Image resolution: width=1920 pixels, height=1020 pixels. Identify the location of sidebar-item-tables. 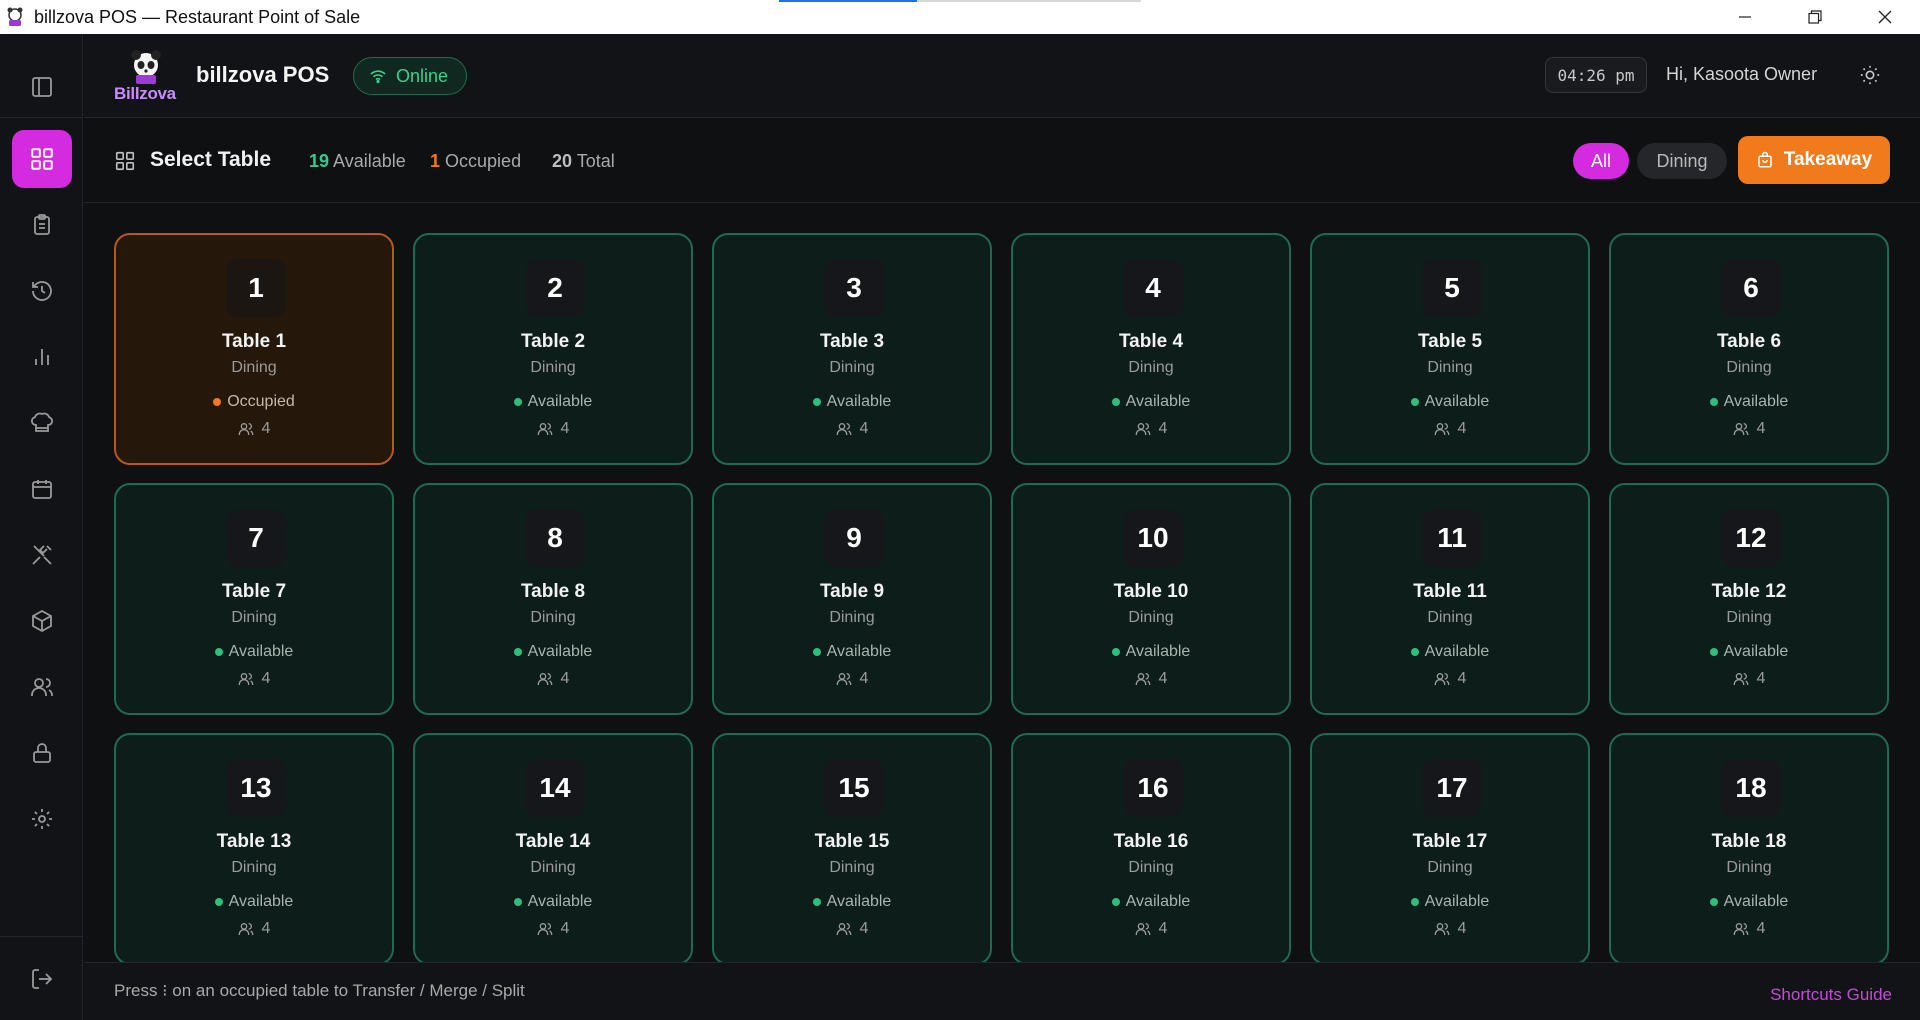
(42, 159).